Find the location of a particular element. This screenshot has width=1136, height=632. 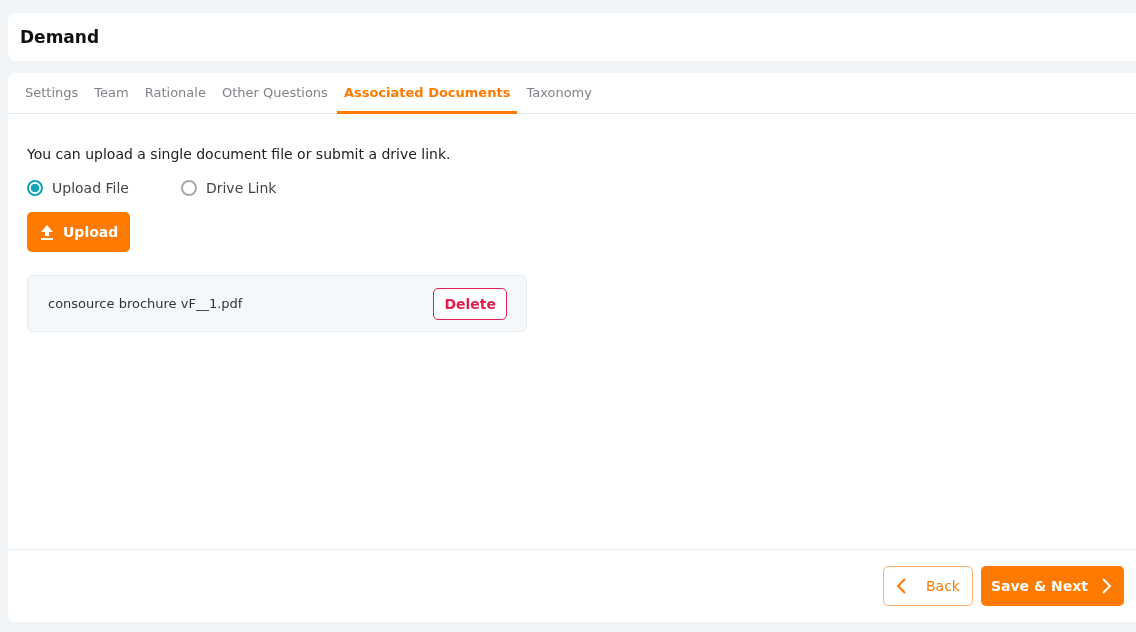

upload-button: Upload is located at coordinates (79, 232).